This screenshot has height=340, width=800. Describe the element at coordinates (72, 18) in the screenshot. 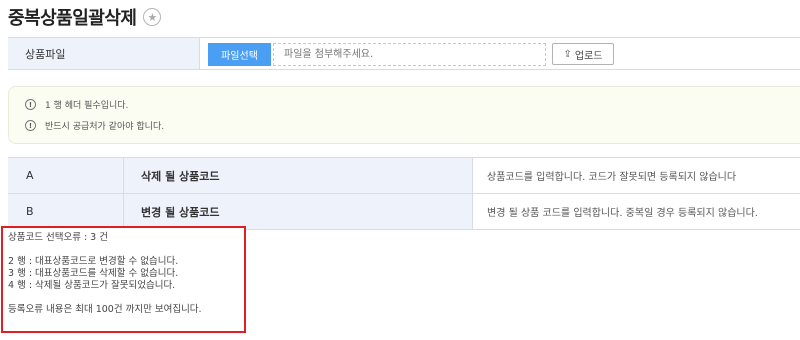

I see `page-title: 중복상품일괄삭제` at that location.